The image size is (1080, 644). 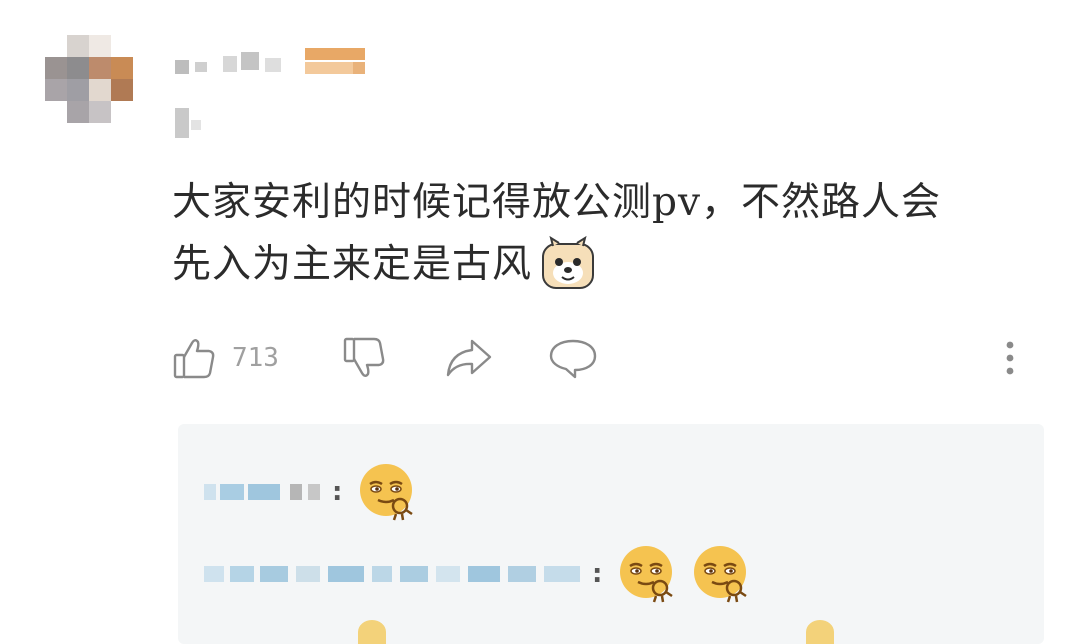 What do you see at coordinates (568, 262) in the screenshot?
I see `dog-face-emoji` at bounding box center [568, 262].